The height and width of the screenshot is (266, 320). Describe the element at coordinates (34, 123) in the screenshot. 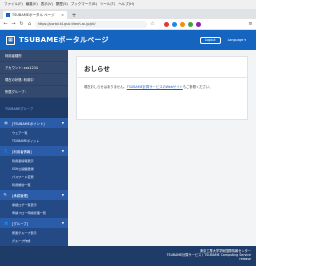

I see `sidebar-group-header: ▤ [TSUBAMEポイント] ▼` at that location.